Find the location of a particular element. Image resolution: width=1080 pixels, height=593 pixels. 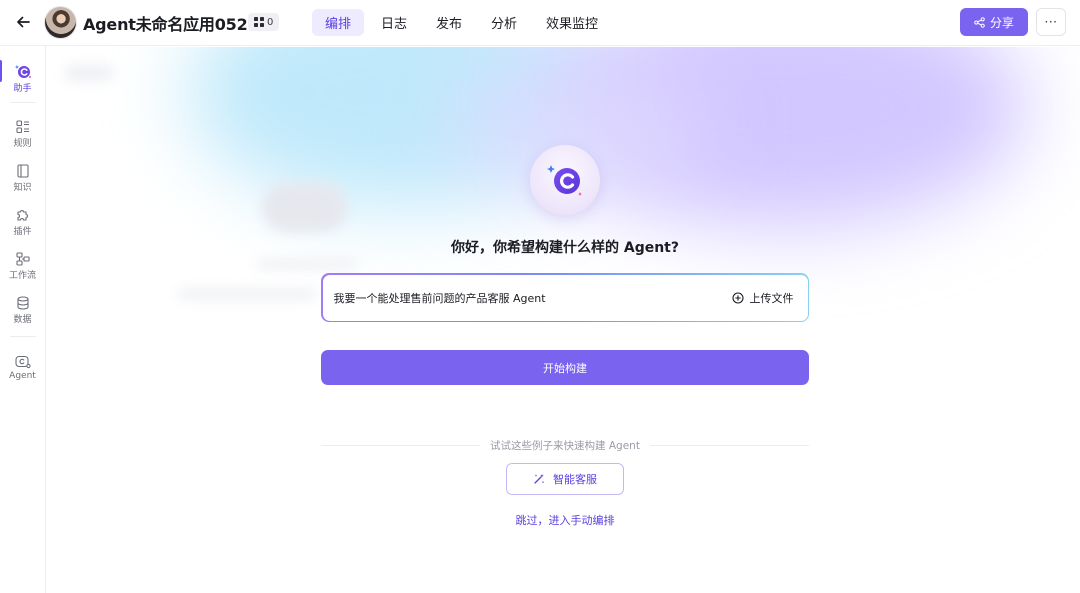

share-icon is located at coordinates (979, 22).